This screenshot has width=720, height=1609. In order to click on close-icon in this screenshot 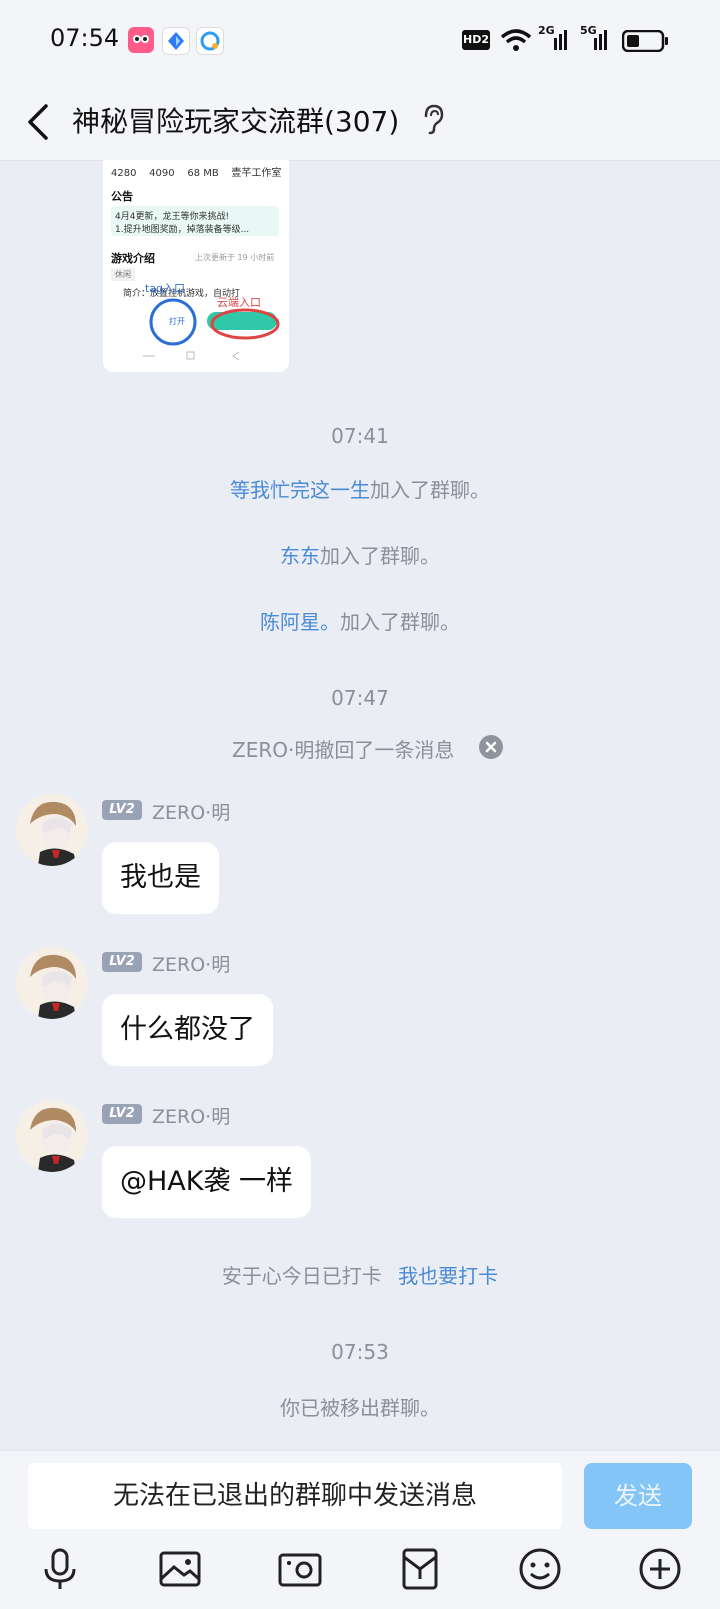, I will do `click(491, 749)`.